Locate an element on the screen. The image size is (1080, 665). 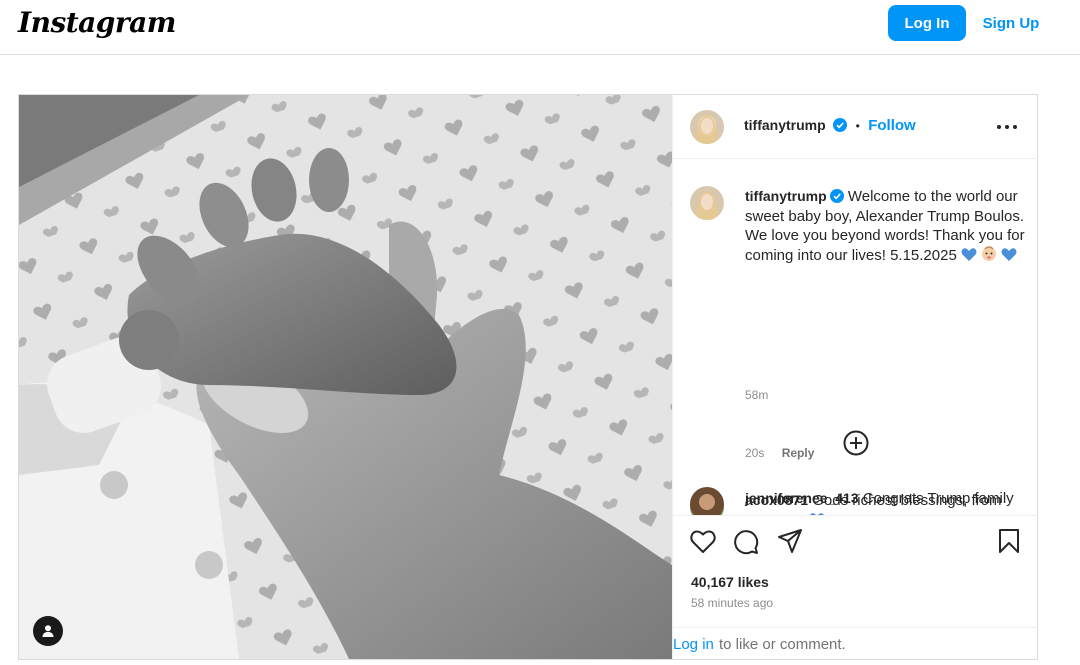
login-button: Log In is located at coordinates (927, 23).